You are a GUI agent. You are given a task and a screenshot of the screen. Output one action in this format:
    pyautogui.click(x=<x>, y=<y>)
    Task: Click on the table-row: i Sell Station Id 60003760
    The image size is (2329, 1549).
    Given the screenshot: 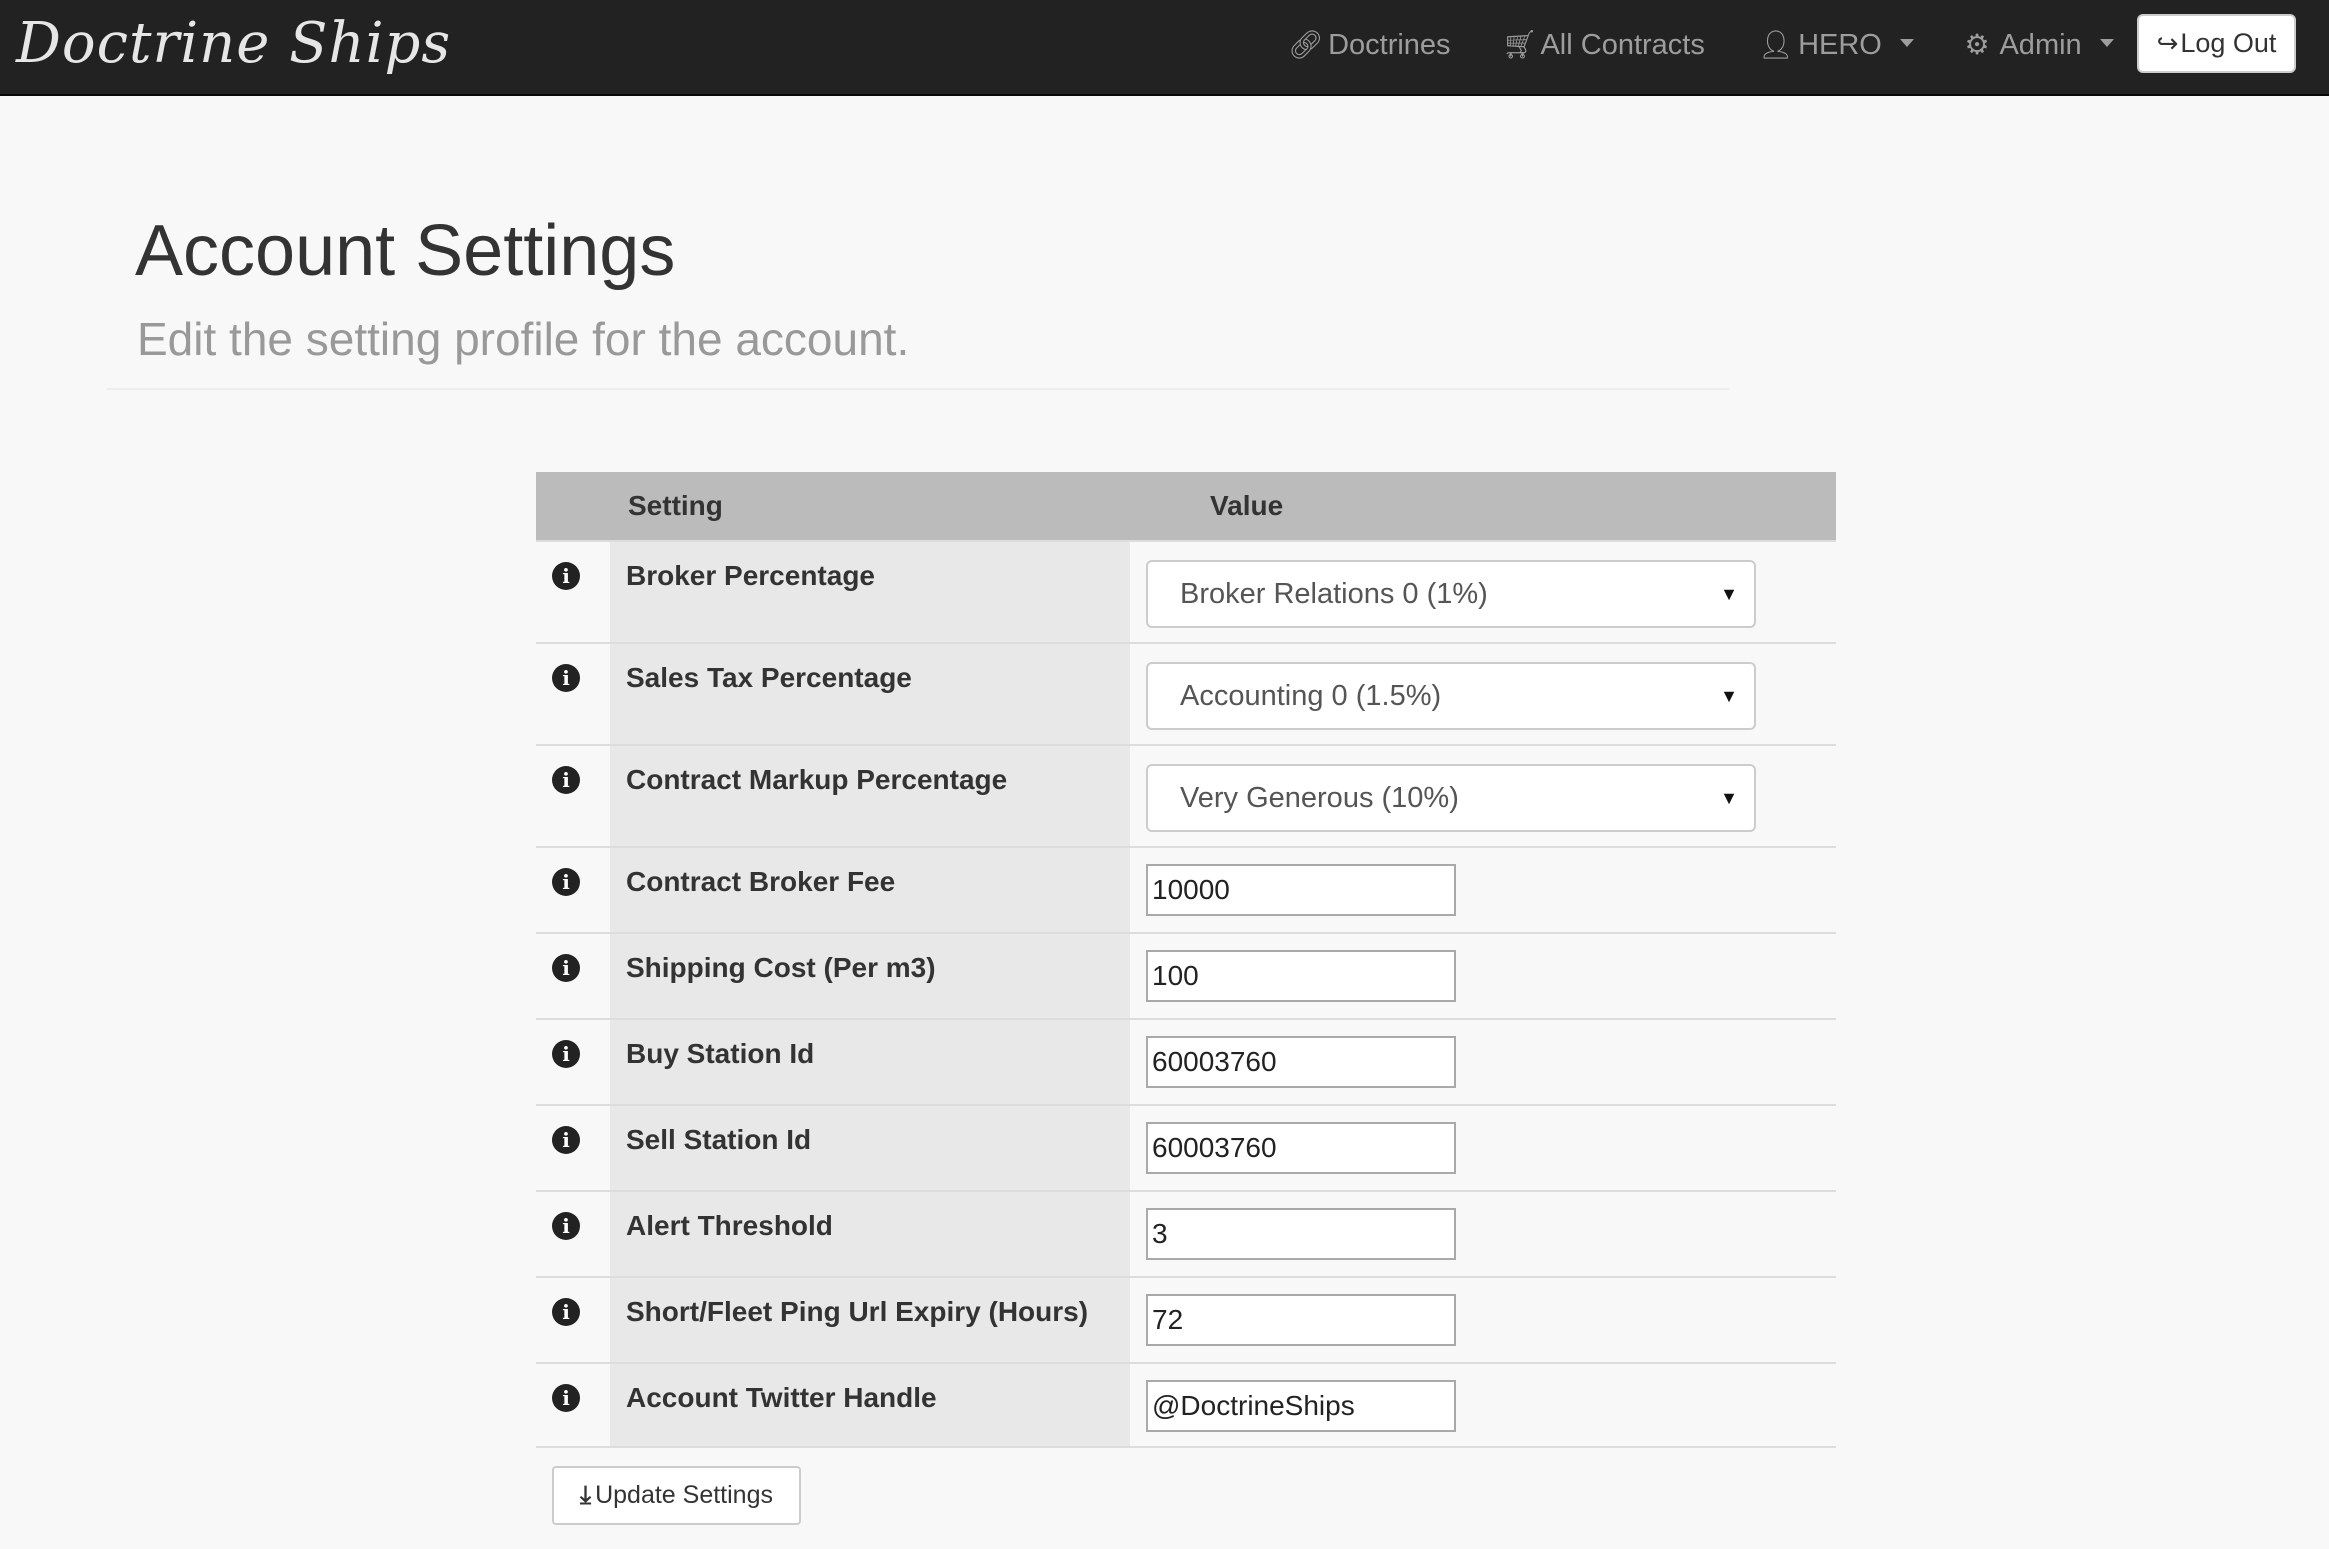 What is the action you would take?
    pyautogui.click(x=1186, y=1147)
    